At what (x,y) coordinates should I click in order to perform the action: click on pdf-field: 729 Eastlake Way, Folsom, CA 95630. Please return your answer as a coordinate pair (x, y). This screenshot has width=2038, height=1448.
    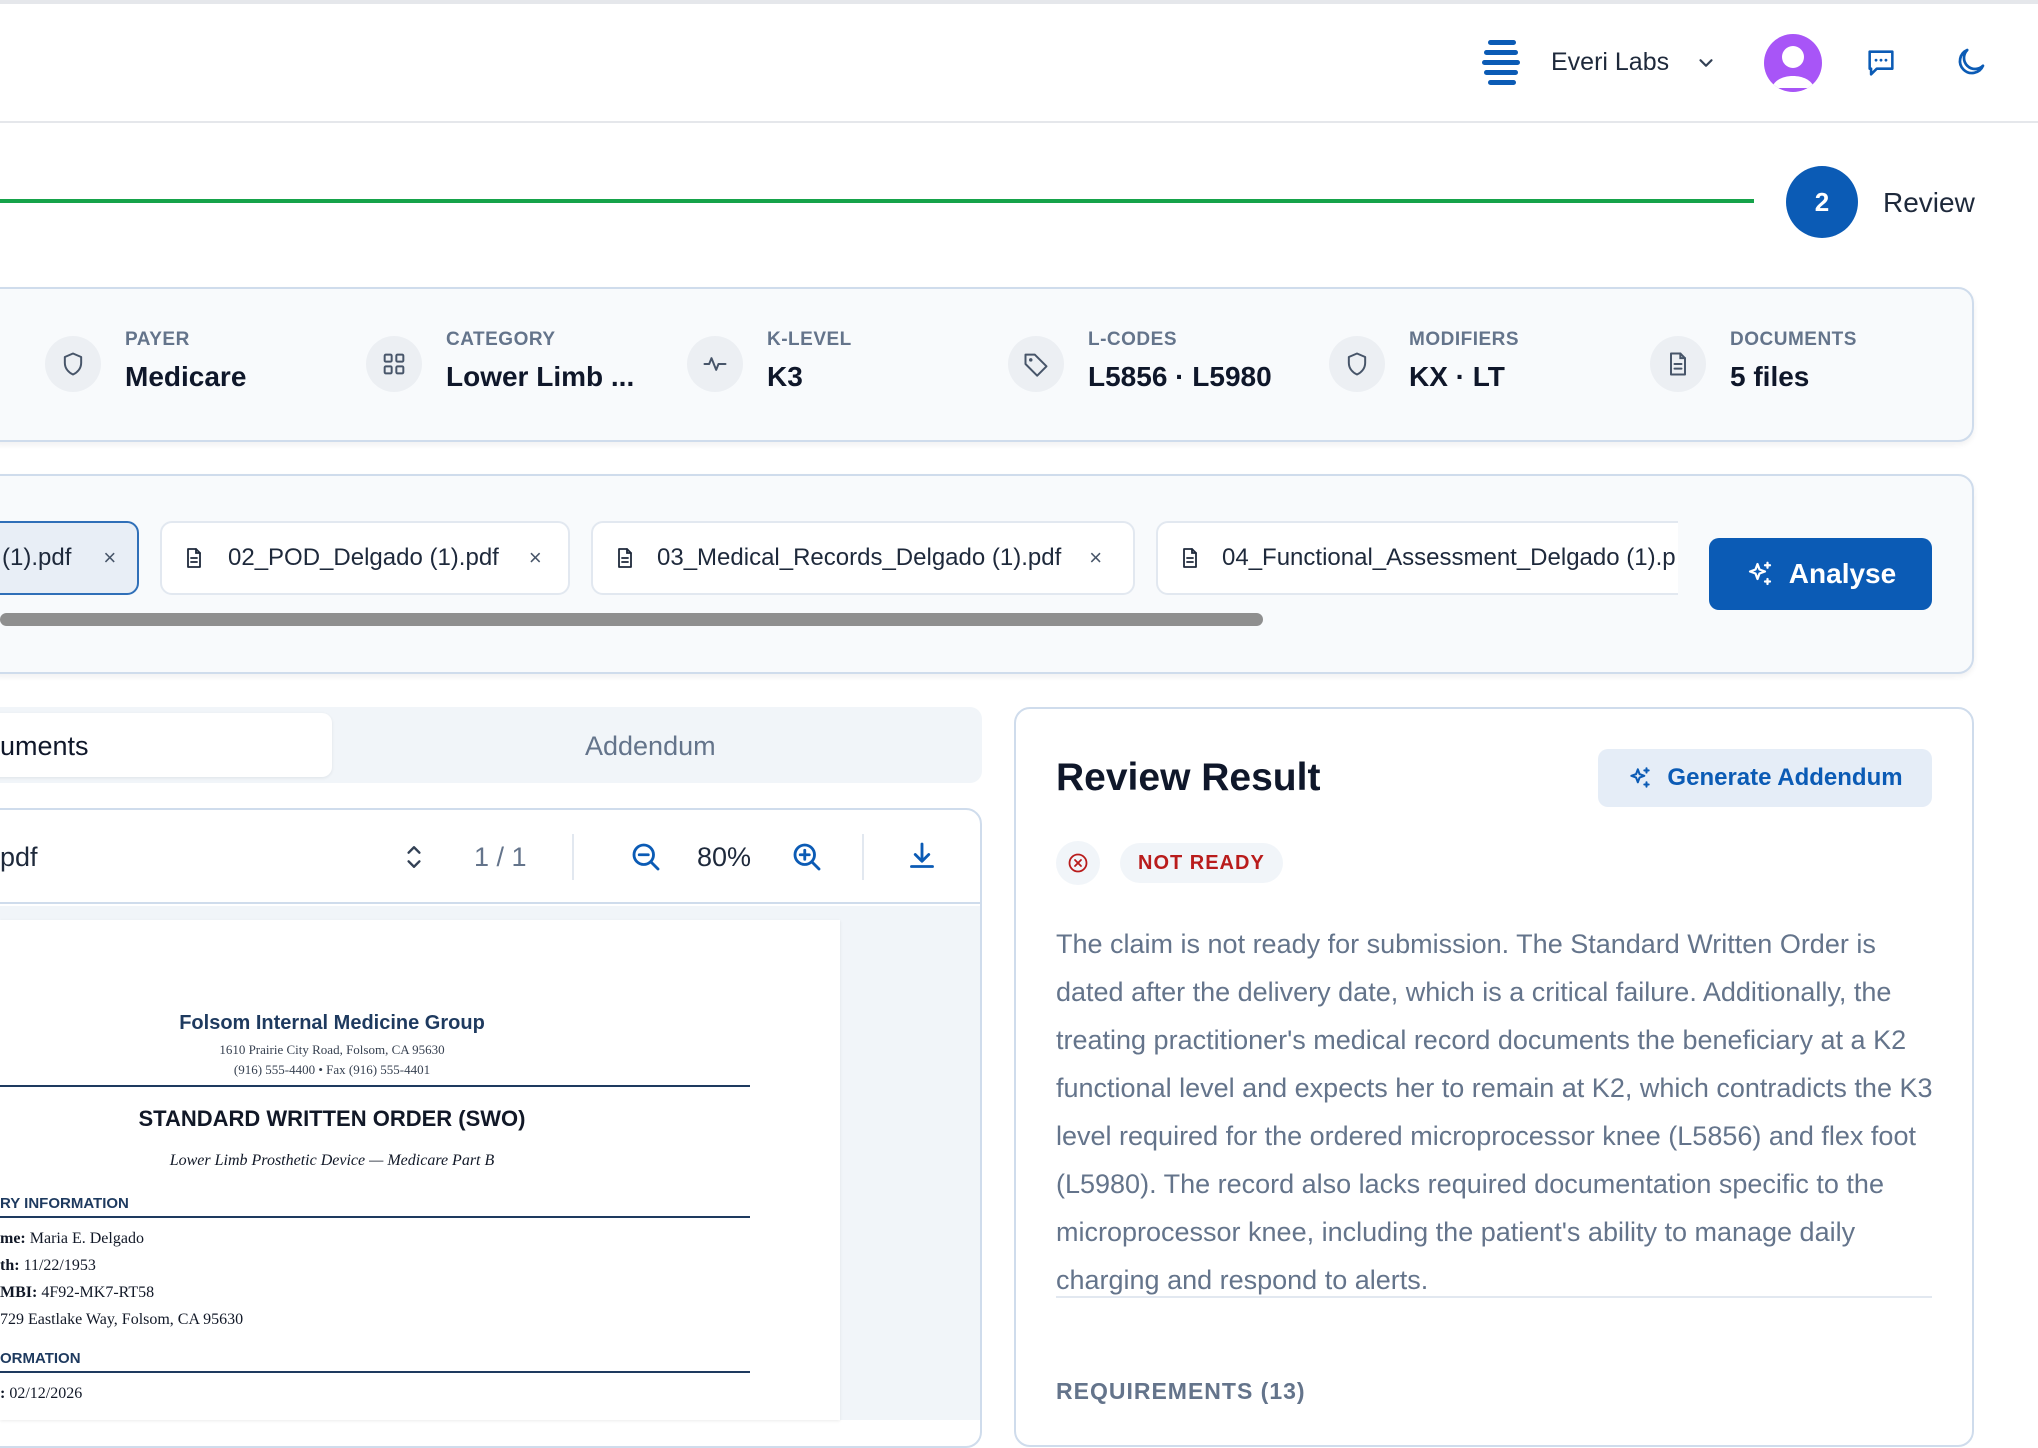
    Looking at the image, I should click on (122, 1319).